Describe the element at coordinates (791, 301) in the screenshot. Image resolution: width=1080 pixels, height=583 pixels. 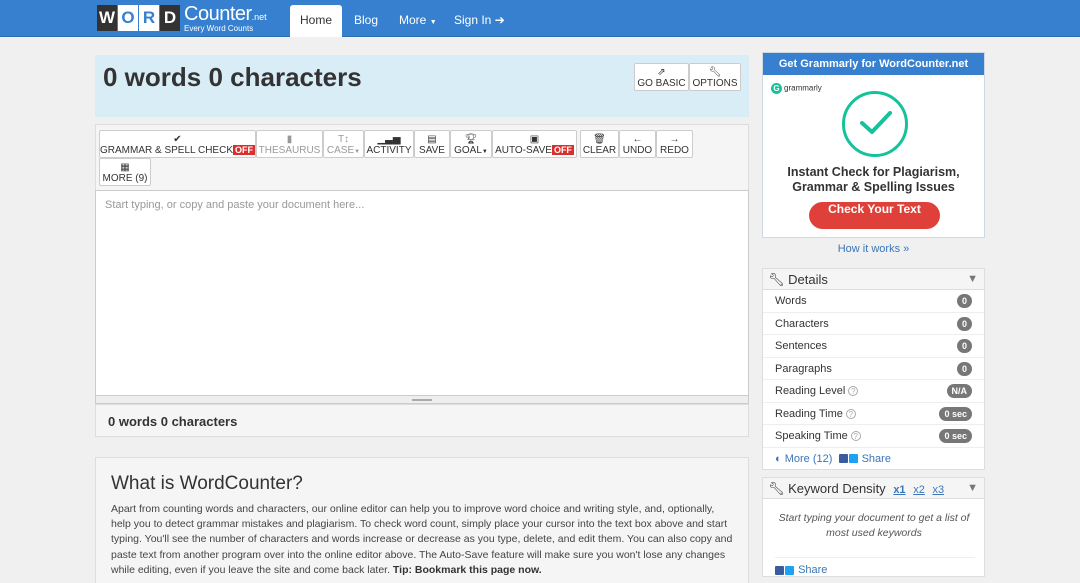
I see `details-row-label: Words` at that location.